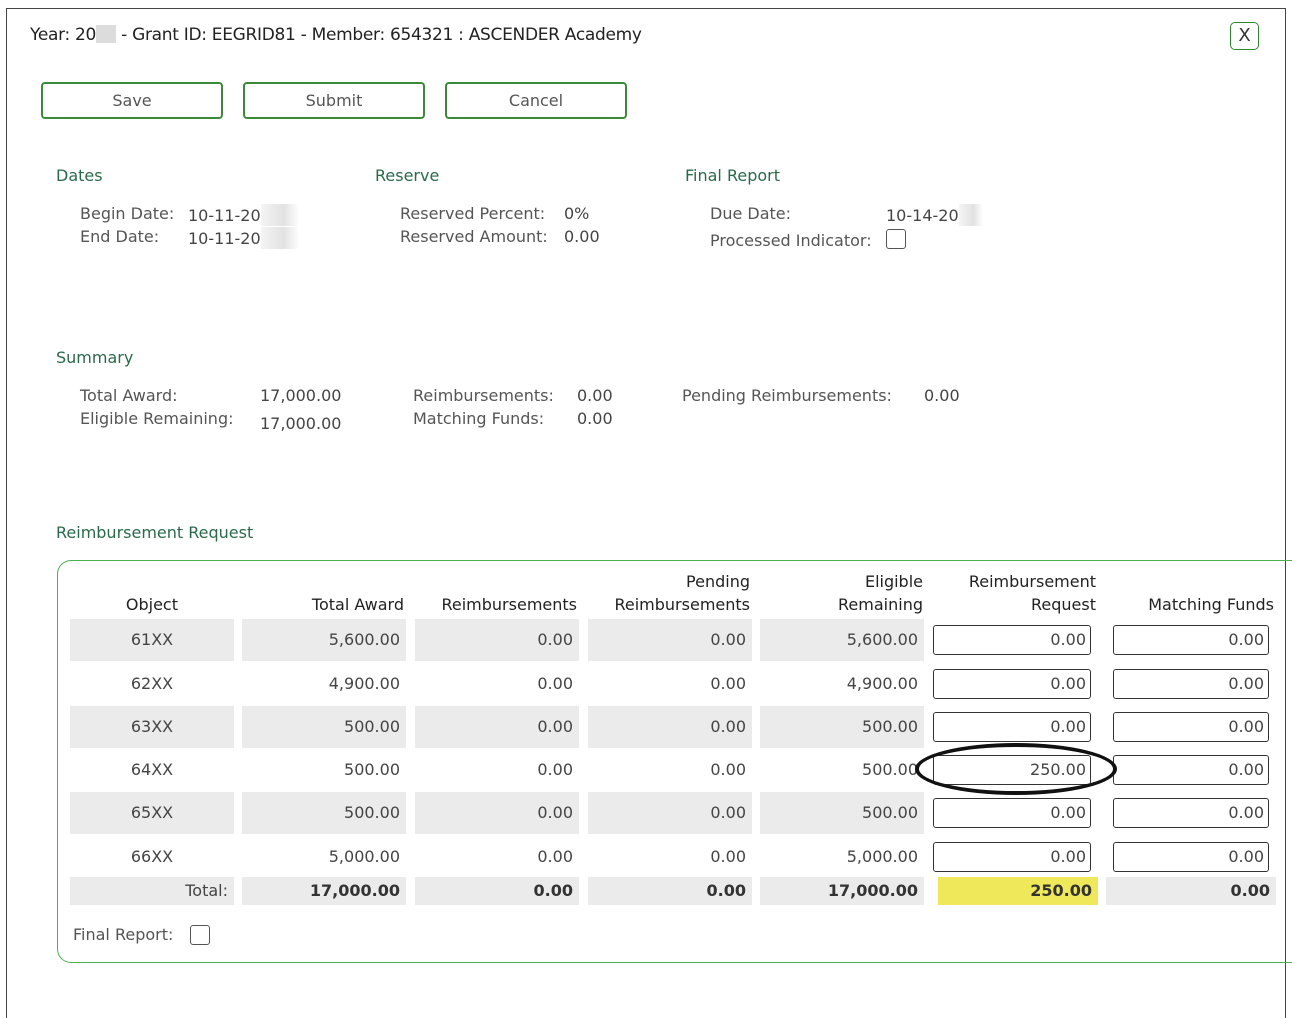 This screenshot has height=1018, width=1292. Describe the element at coordinates (479, 418) in the screenshot. I see `matching-funds-label: Matching Funds:` at that location.